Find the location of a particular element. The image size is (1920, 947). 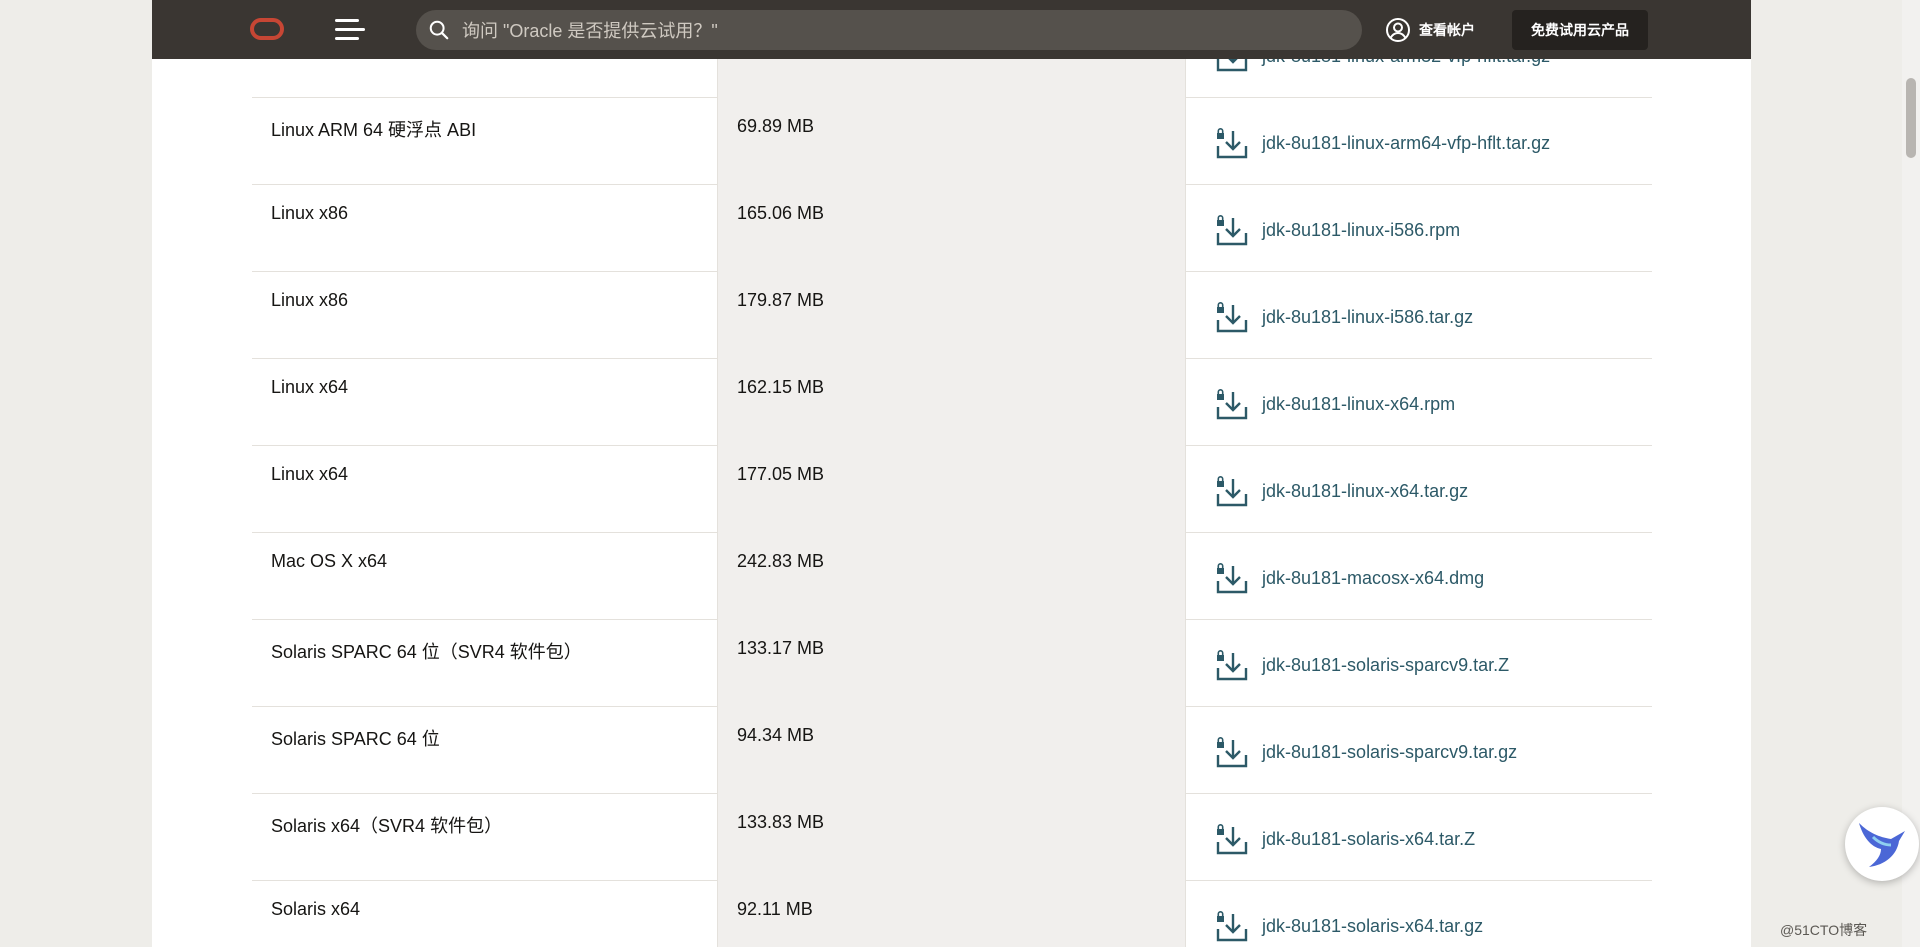

product-cell: Solaris SPARC 64 位（SVR4 软件包） is located at coordinates (485, 662).